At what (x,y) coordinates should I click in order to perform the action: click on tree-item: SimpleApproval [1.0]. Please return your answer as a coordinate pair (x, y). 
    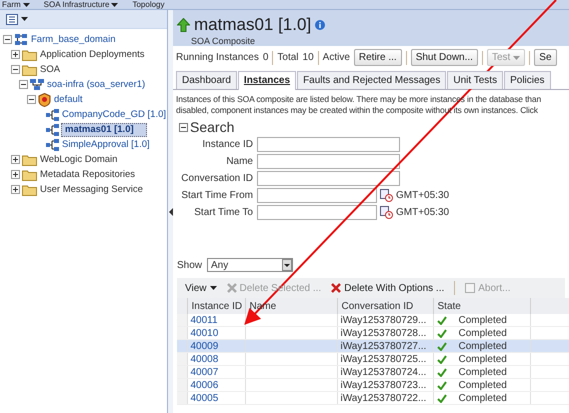
    Looking at the image, I should click on (106, 144).